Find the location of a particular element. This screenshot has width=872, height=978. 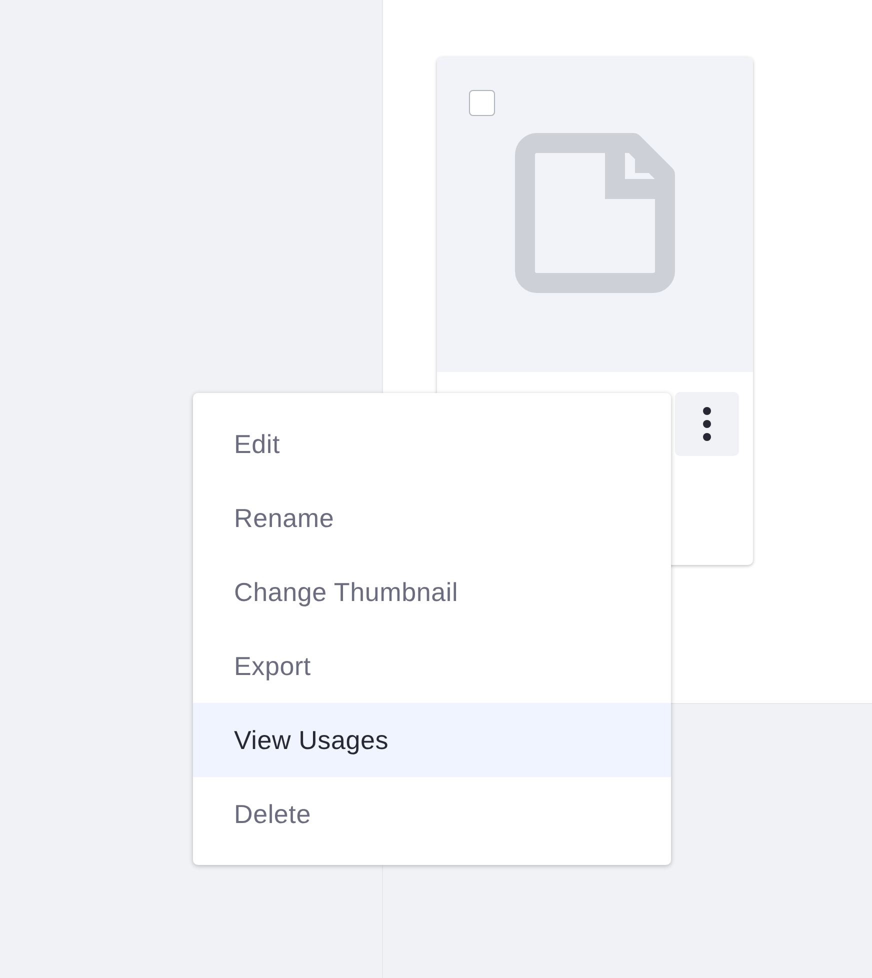

menu-item: View Usages is located at coordinates (432, 740).